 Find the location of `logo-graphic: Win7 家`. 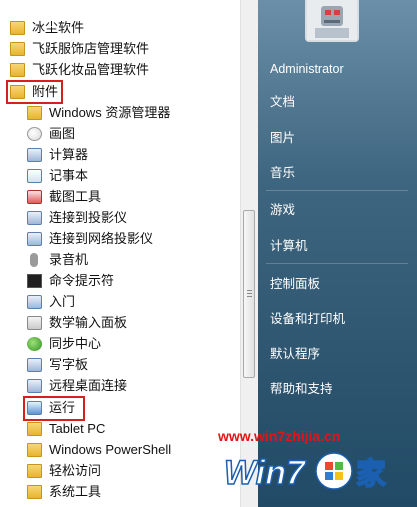

logo-graphic: Win7 家 is located at coordinates (305, 472).